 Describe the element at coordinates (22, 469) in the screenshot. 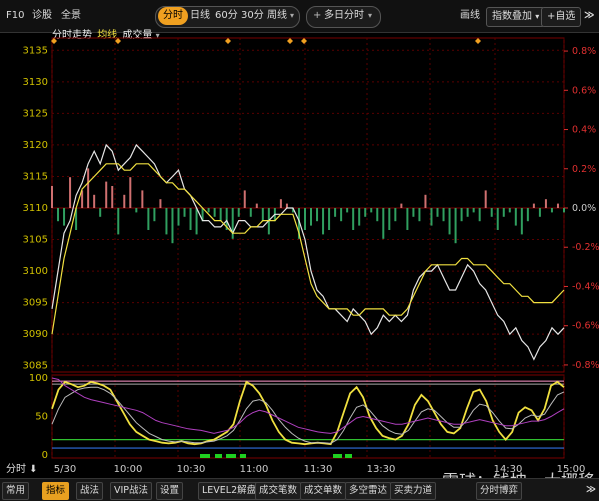

I see `time-axis-label: 分时 ⬇` at that location.